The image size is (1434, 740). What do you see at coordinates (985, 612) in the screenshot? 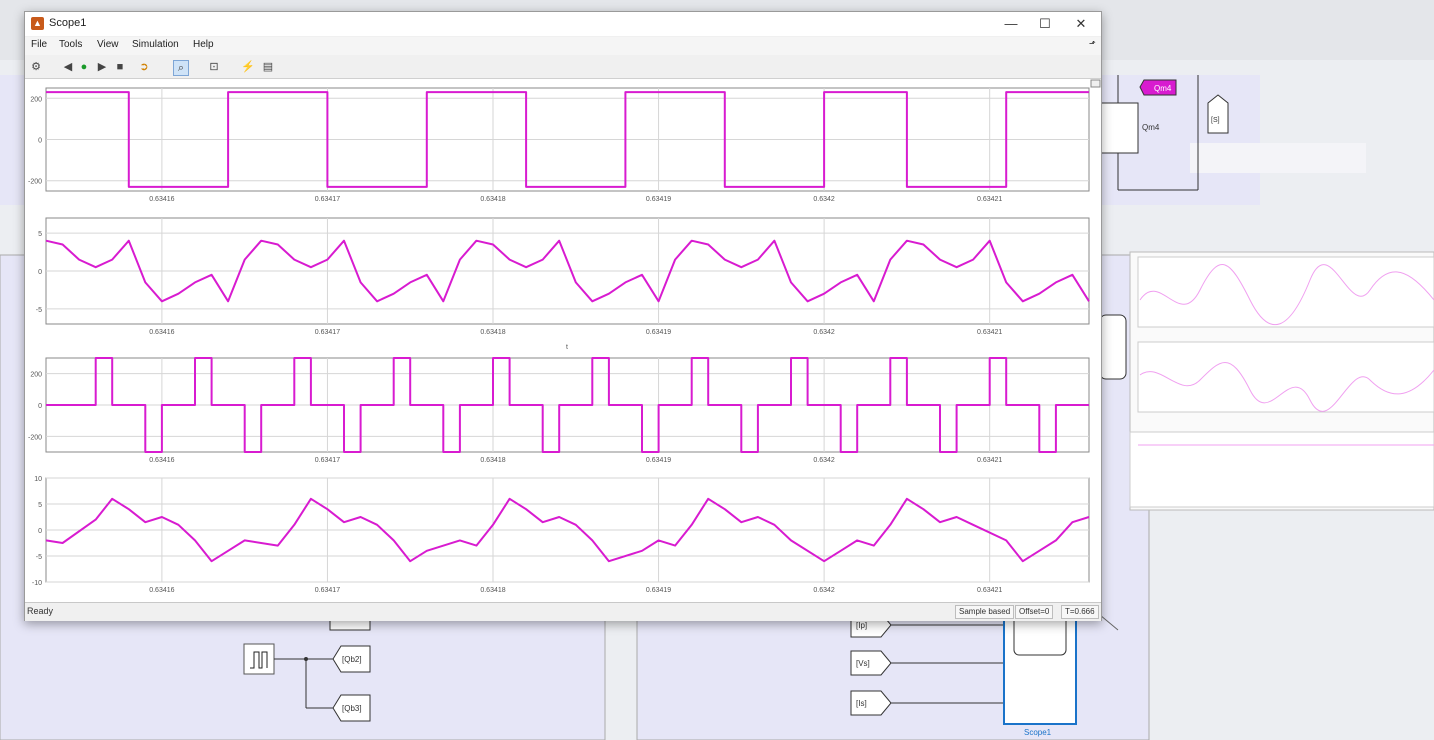
I see `status-mode: Sample based` at bounding box center [985, 612].